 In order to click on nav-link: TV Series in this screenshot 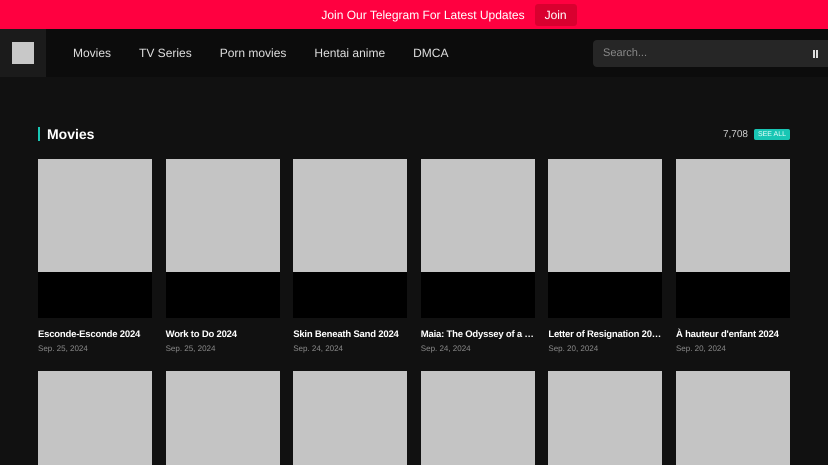, I will do `click(165, 53)`.